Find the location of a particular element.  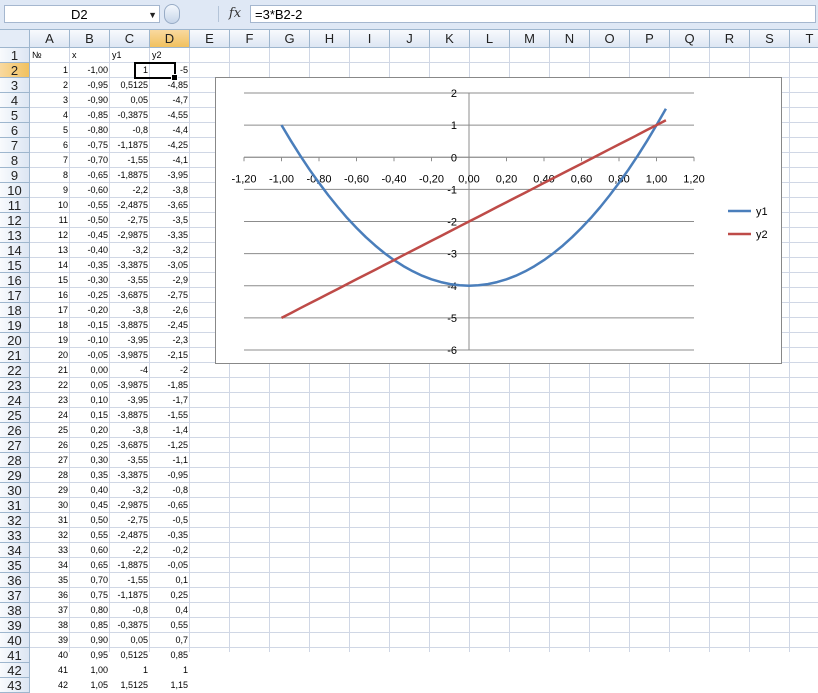

table-cell: 4 is located at coordinates (50, 115).